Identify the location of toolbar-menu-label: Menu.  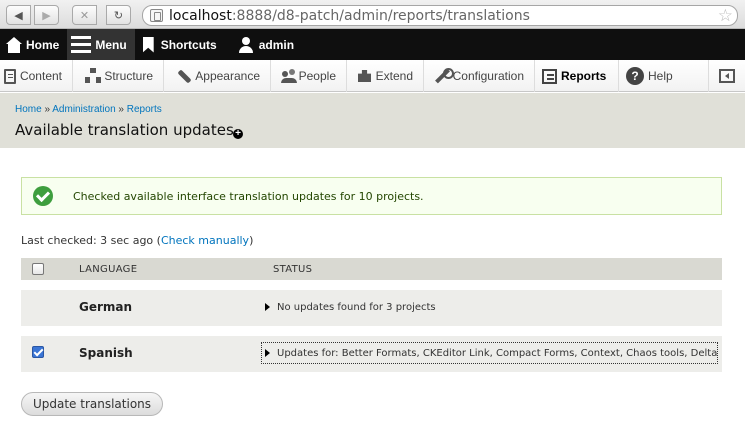
(111, 44).